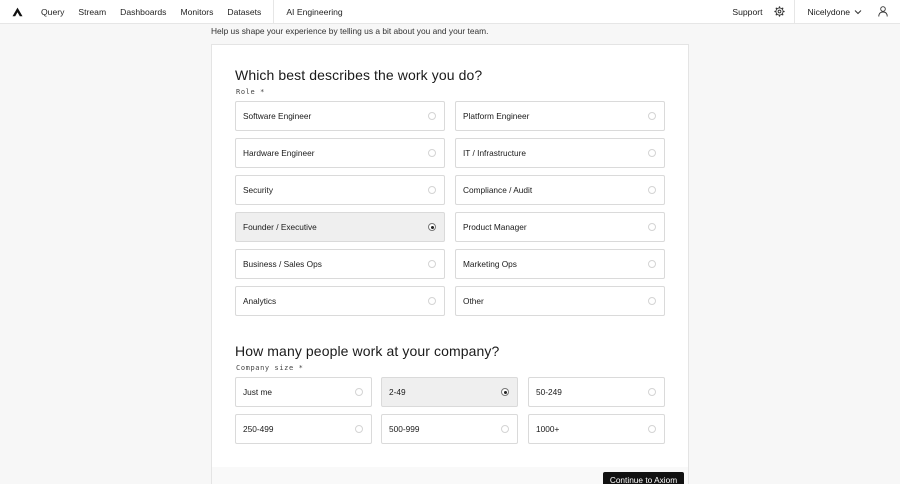  I want to click on company-size-option-2-49: 2-49, so click(449, 392).